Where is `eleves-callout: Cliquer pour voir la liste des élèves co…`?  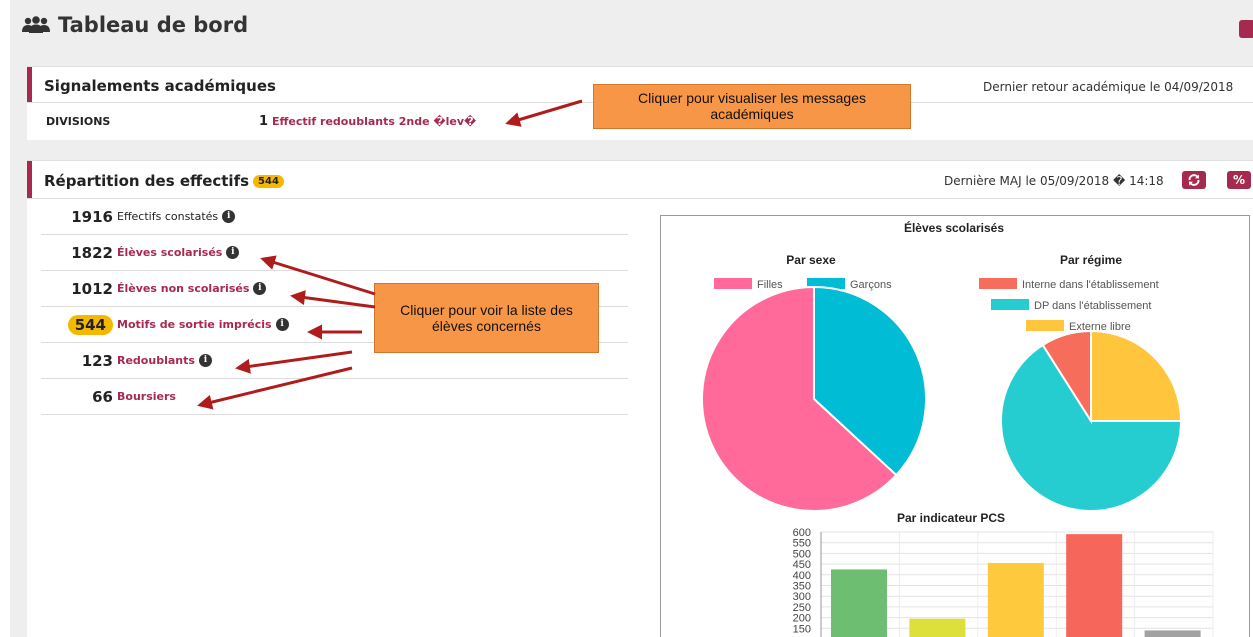
eleves-callout: Cliquer pour voir la liste des élèves co… is located at coordinates (486, 318).